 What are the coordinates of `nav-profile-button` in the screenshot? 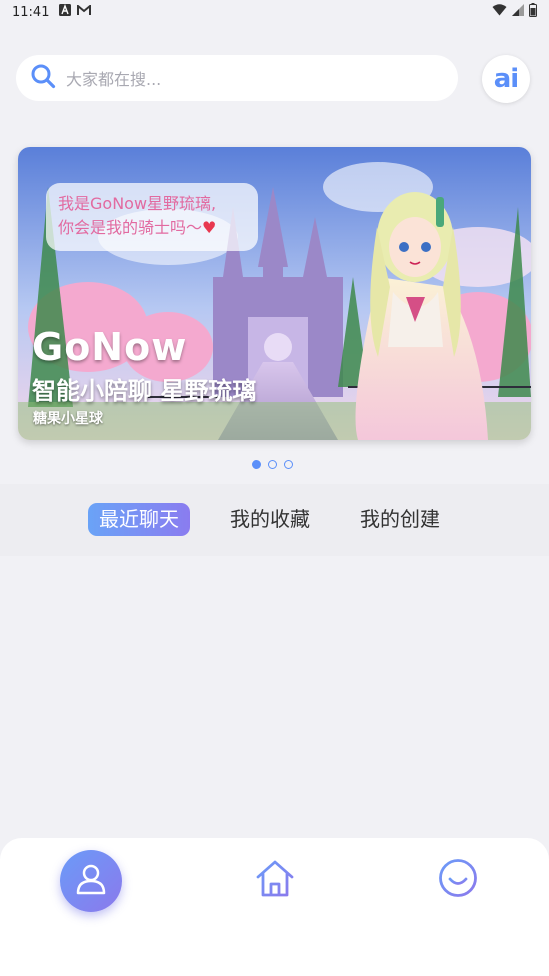 It's located at (91, 881).